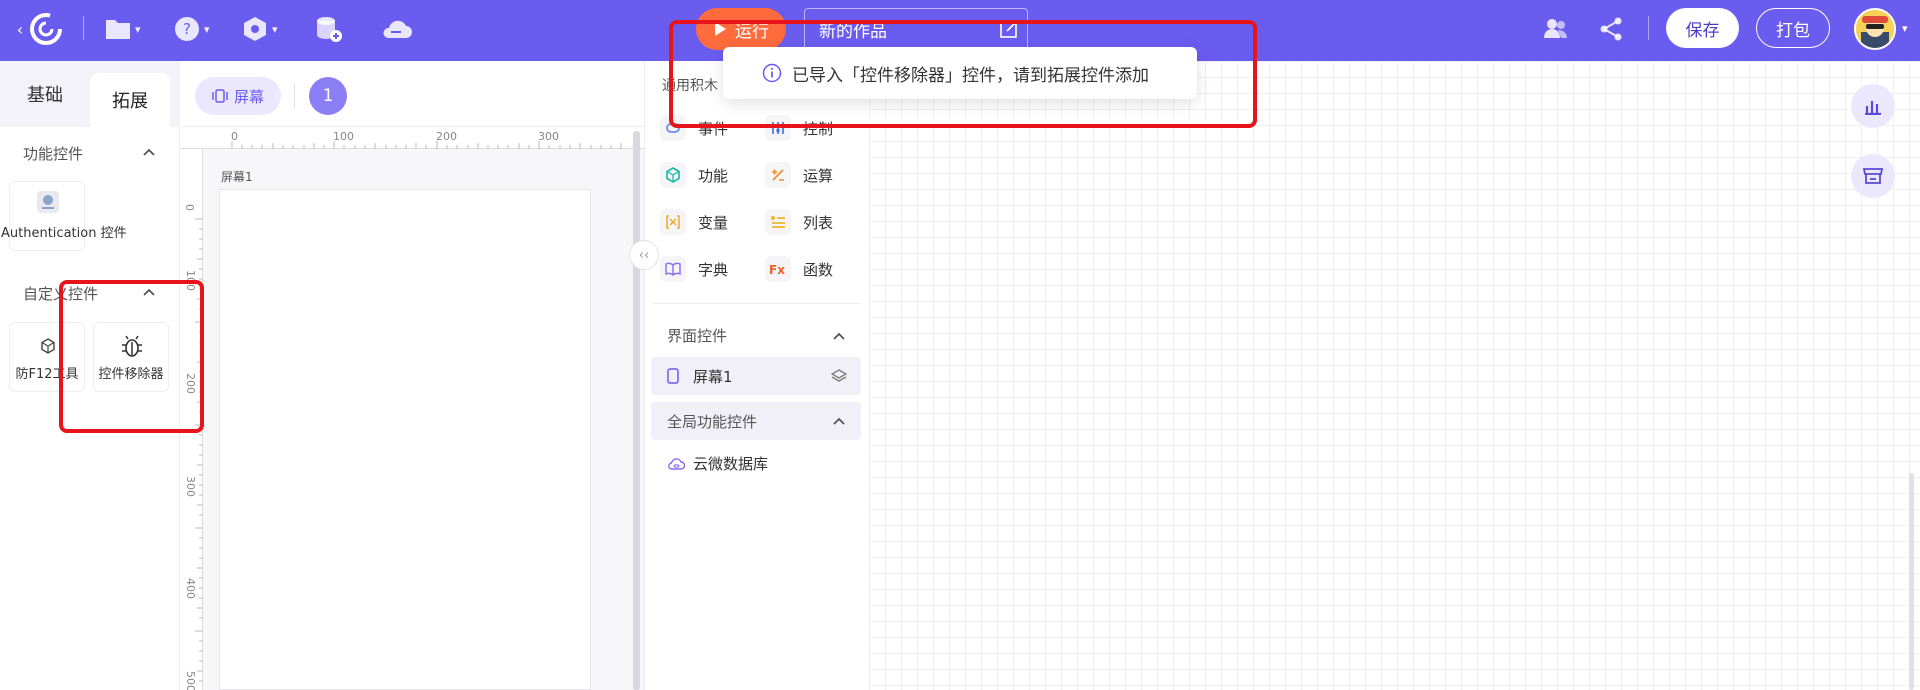  What do you see at coordinates (963, 74) in the screenshot?
I see `highlight-box-toast` at bounding box center [963, 74].